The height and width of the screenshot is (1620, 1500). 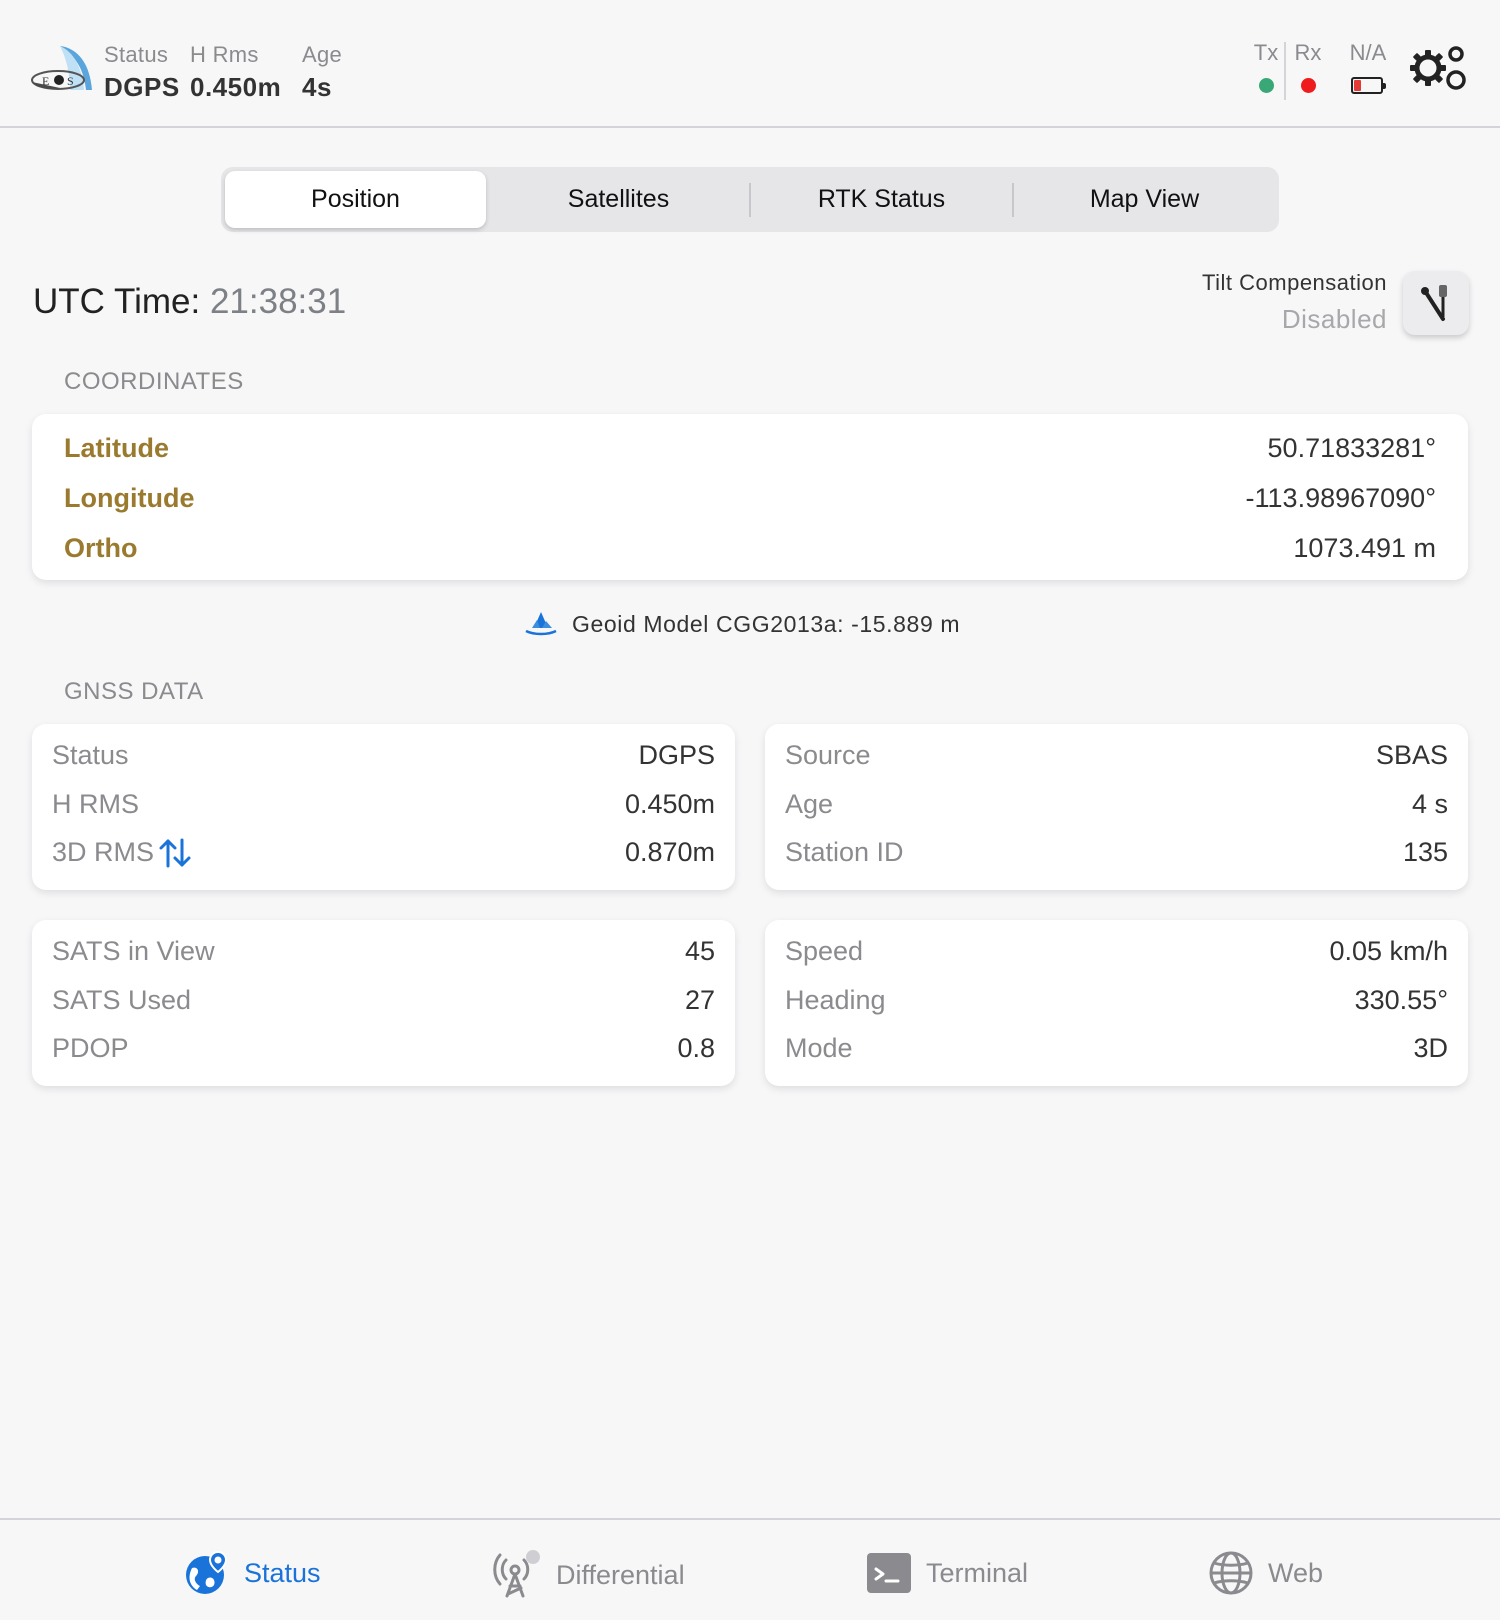 I want to click on gnss-card-correction: Source SBAS Age 4 s Station ID 135, so click(x=1116, y=807).